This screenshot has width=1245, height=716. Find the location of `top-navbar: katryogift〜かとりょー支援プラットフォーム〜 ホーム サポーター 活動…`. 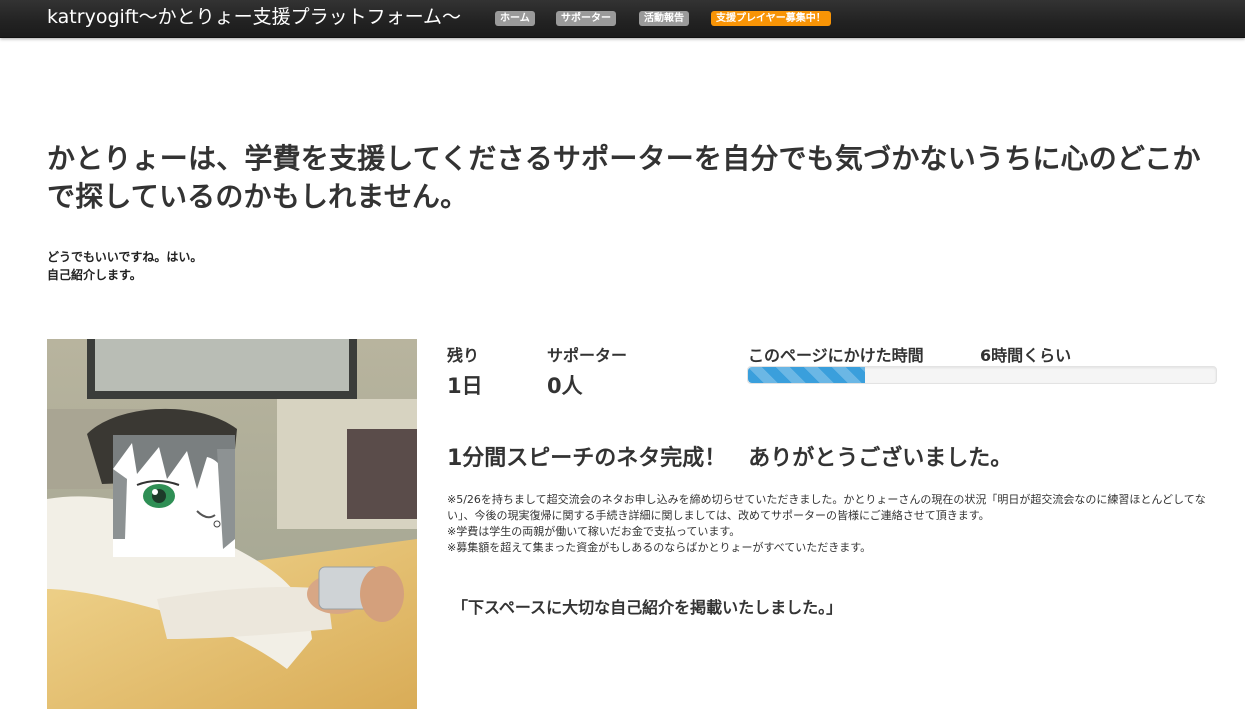

top-navbar: katryogift〜かとりょー支援プラットフォーム〜 ホーム サポーター 活動… is located at coordinates (622, 19).